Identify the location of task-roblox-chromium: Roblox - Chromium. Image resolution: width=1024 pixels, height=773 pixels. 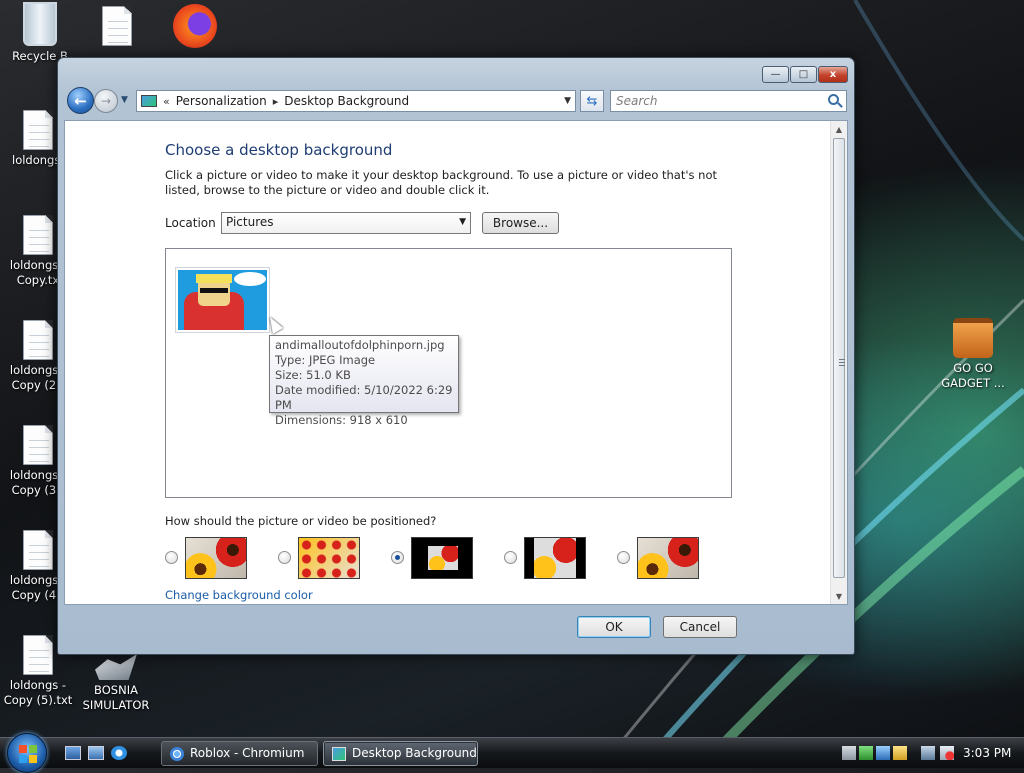
(239, 753).